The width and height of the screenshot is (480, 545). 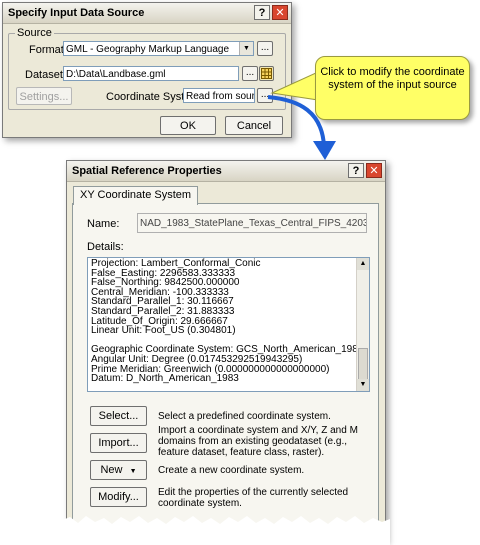 I want to click on coordinate-system-field: Read from source, so click(x=219, y=95).